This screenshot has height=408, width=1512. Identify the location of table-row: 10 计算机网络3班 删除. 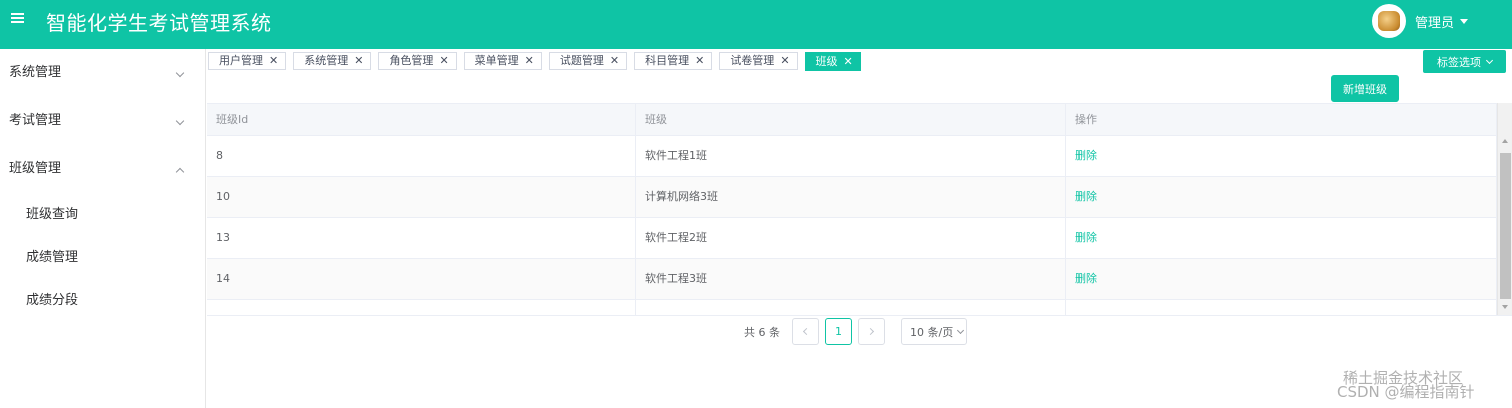
(852, 197).